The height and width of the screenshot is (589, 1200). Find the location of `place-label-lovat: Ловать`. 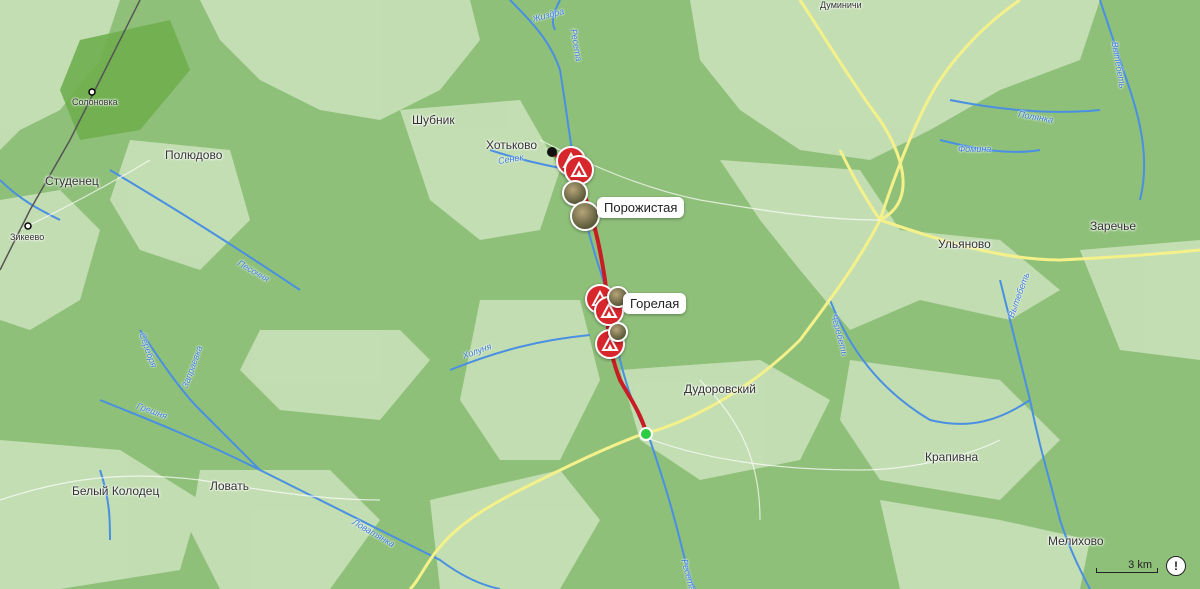

place-label-lovat: Ловать is located at coordinates (229, 486).